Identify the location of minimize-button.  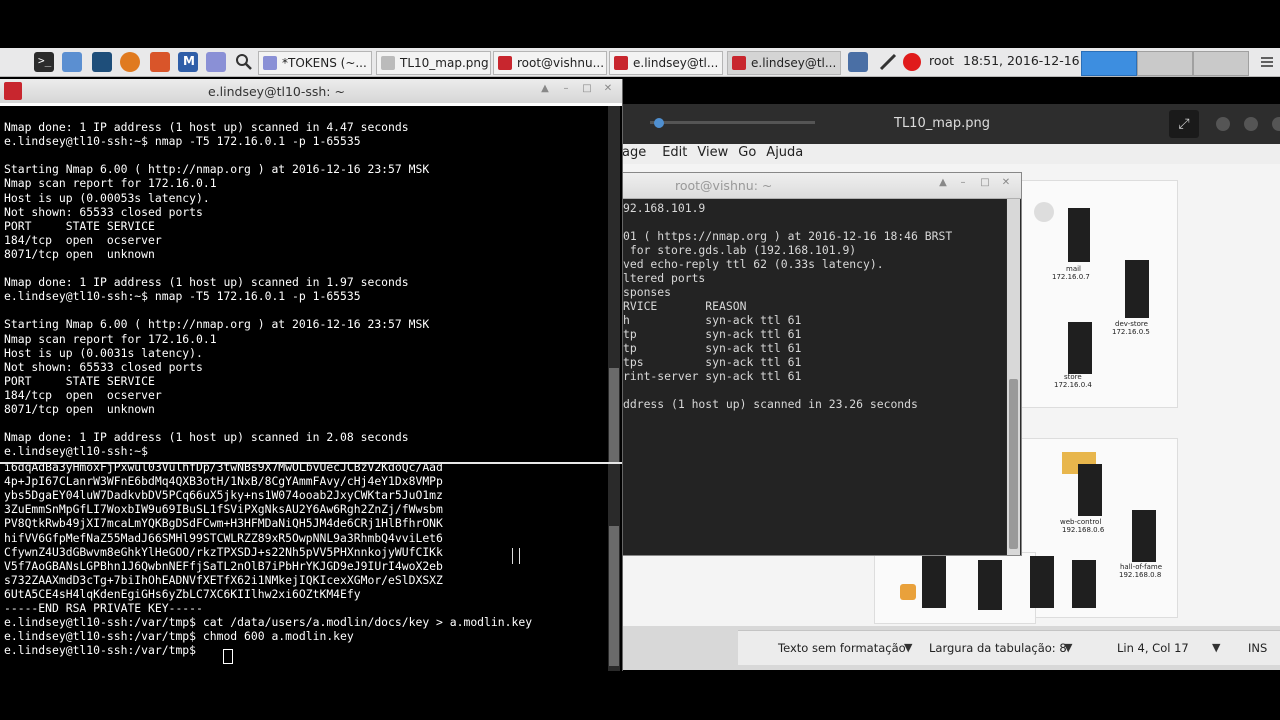
(1223, 124).